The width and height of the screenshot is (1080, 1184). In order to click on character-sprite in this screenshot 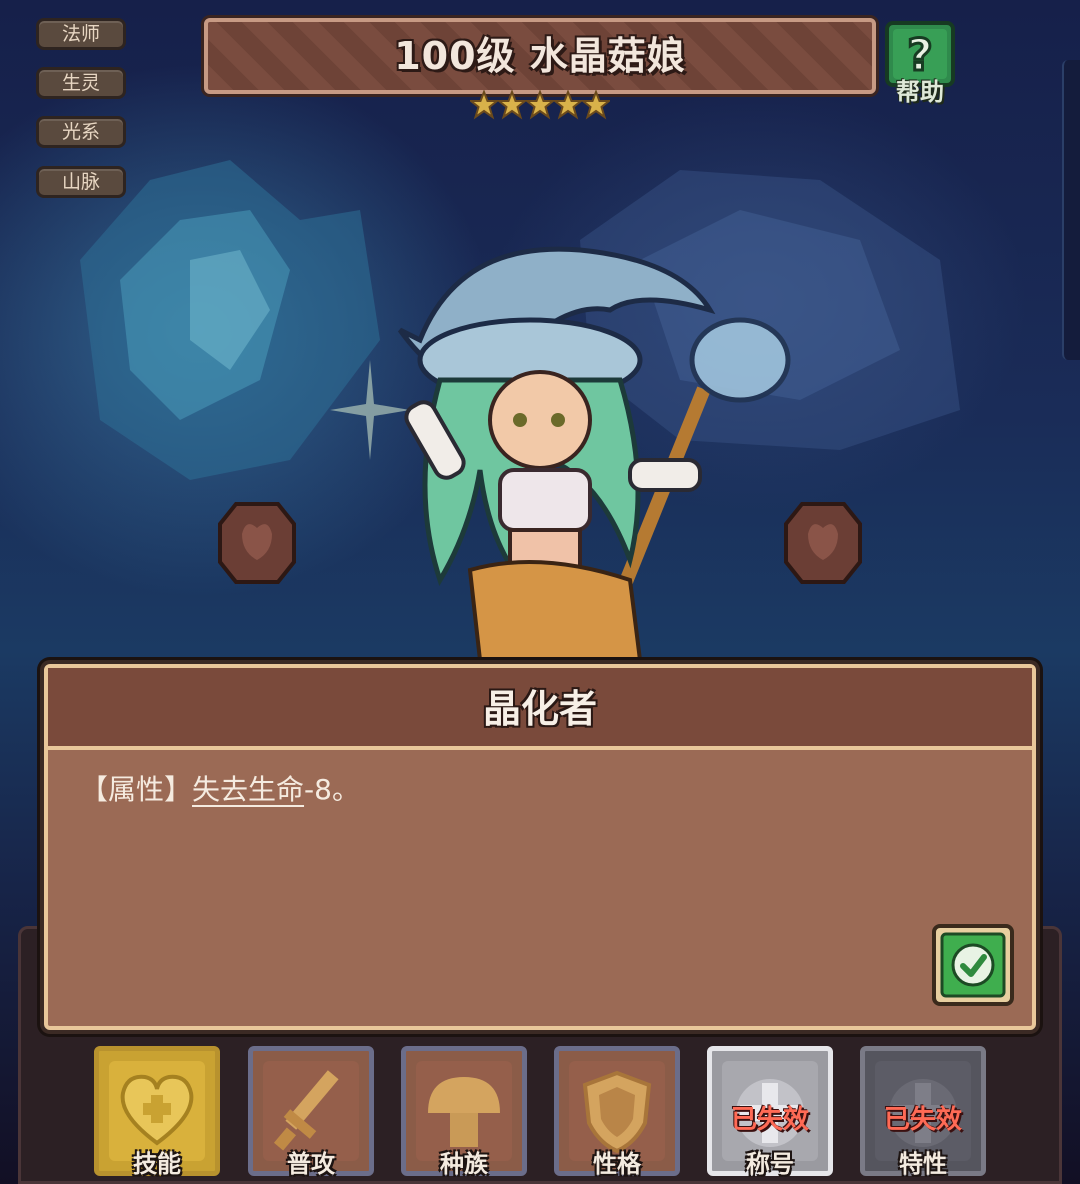, I will do `click(594, 454)`.